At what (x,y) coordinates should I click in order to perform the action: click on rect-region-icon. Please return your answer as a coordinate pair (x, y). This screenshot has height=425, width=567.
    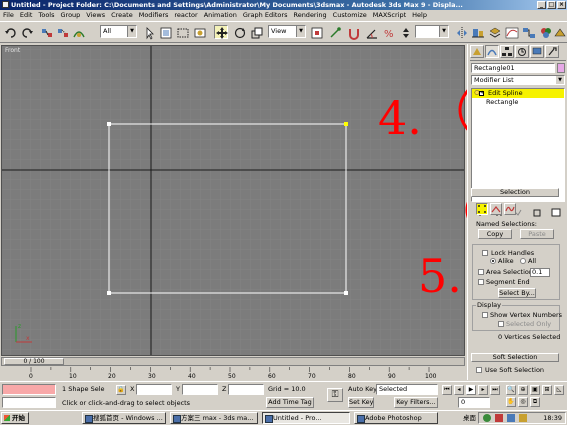
    Looking at the image, I should click on (182, 32).